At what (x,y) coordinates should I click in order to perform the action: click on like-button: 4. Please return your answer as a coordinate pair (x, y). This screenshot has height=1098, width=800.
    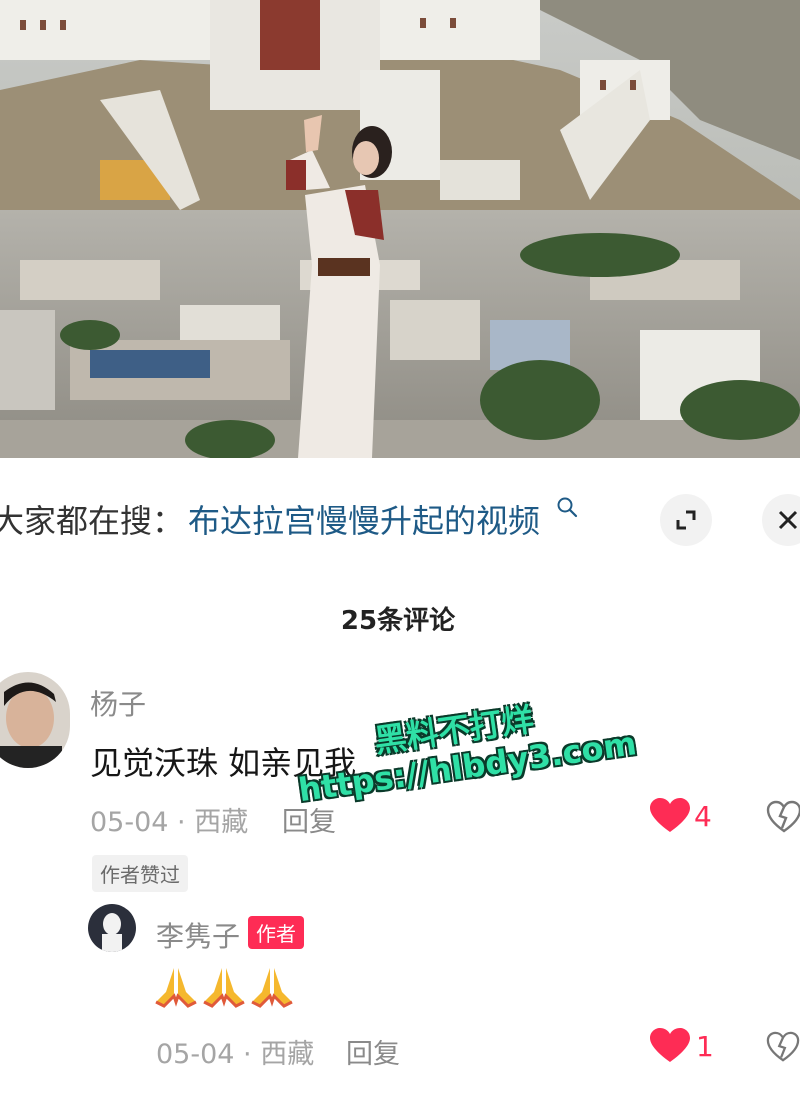
    Looking at the image, I should click on (681, 818).